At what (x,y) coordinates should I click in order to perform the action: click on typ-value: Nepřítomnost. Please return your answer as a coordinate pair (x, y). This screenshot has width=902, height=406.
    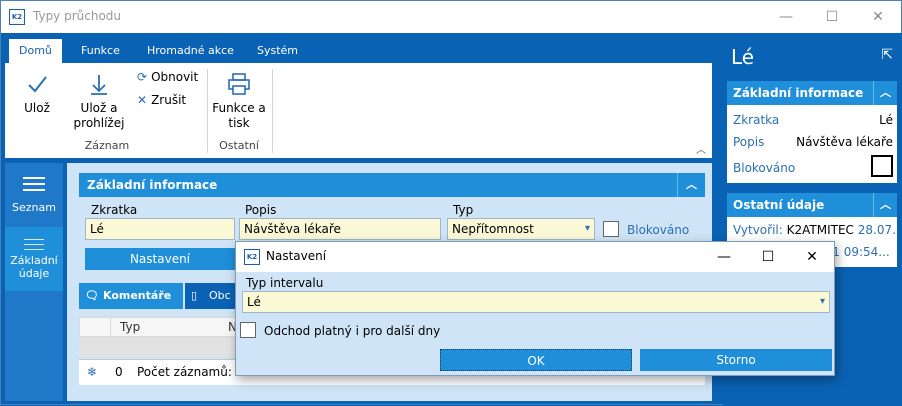
    Looking at the image, I should click on (493, 229).